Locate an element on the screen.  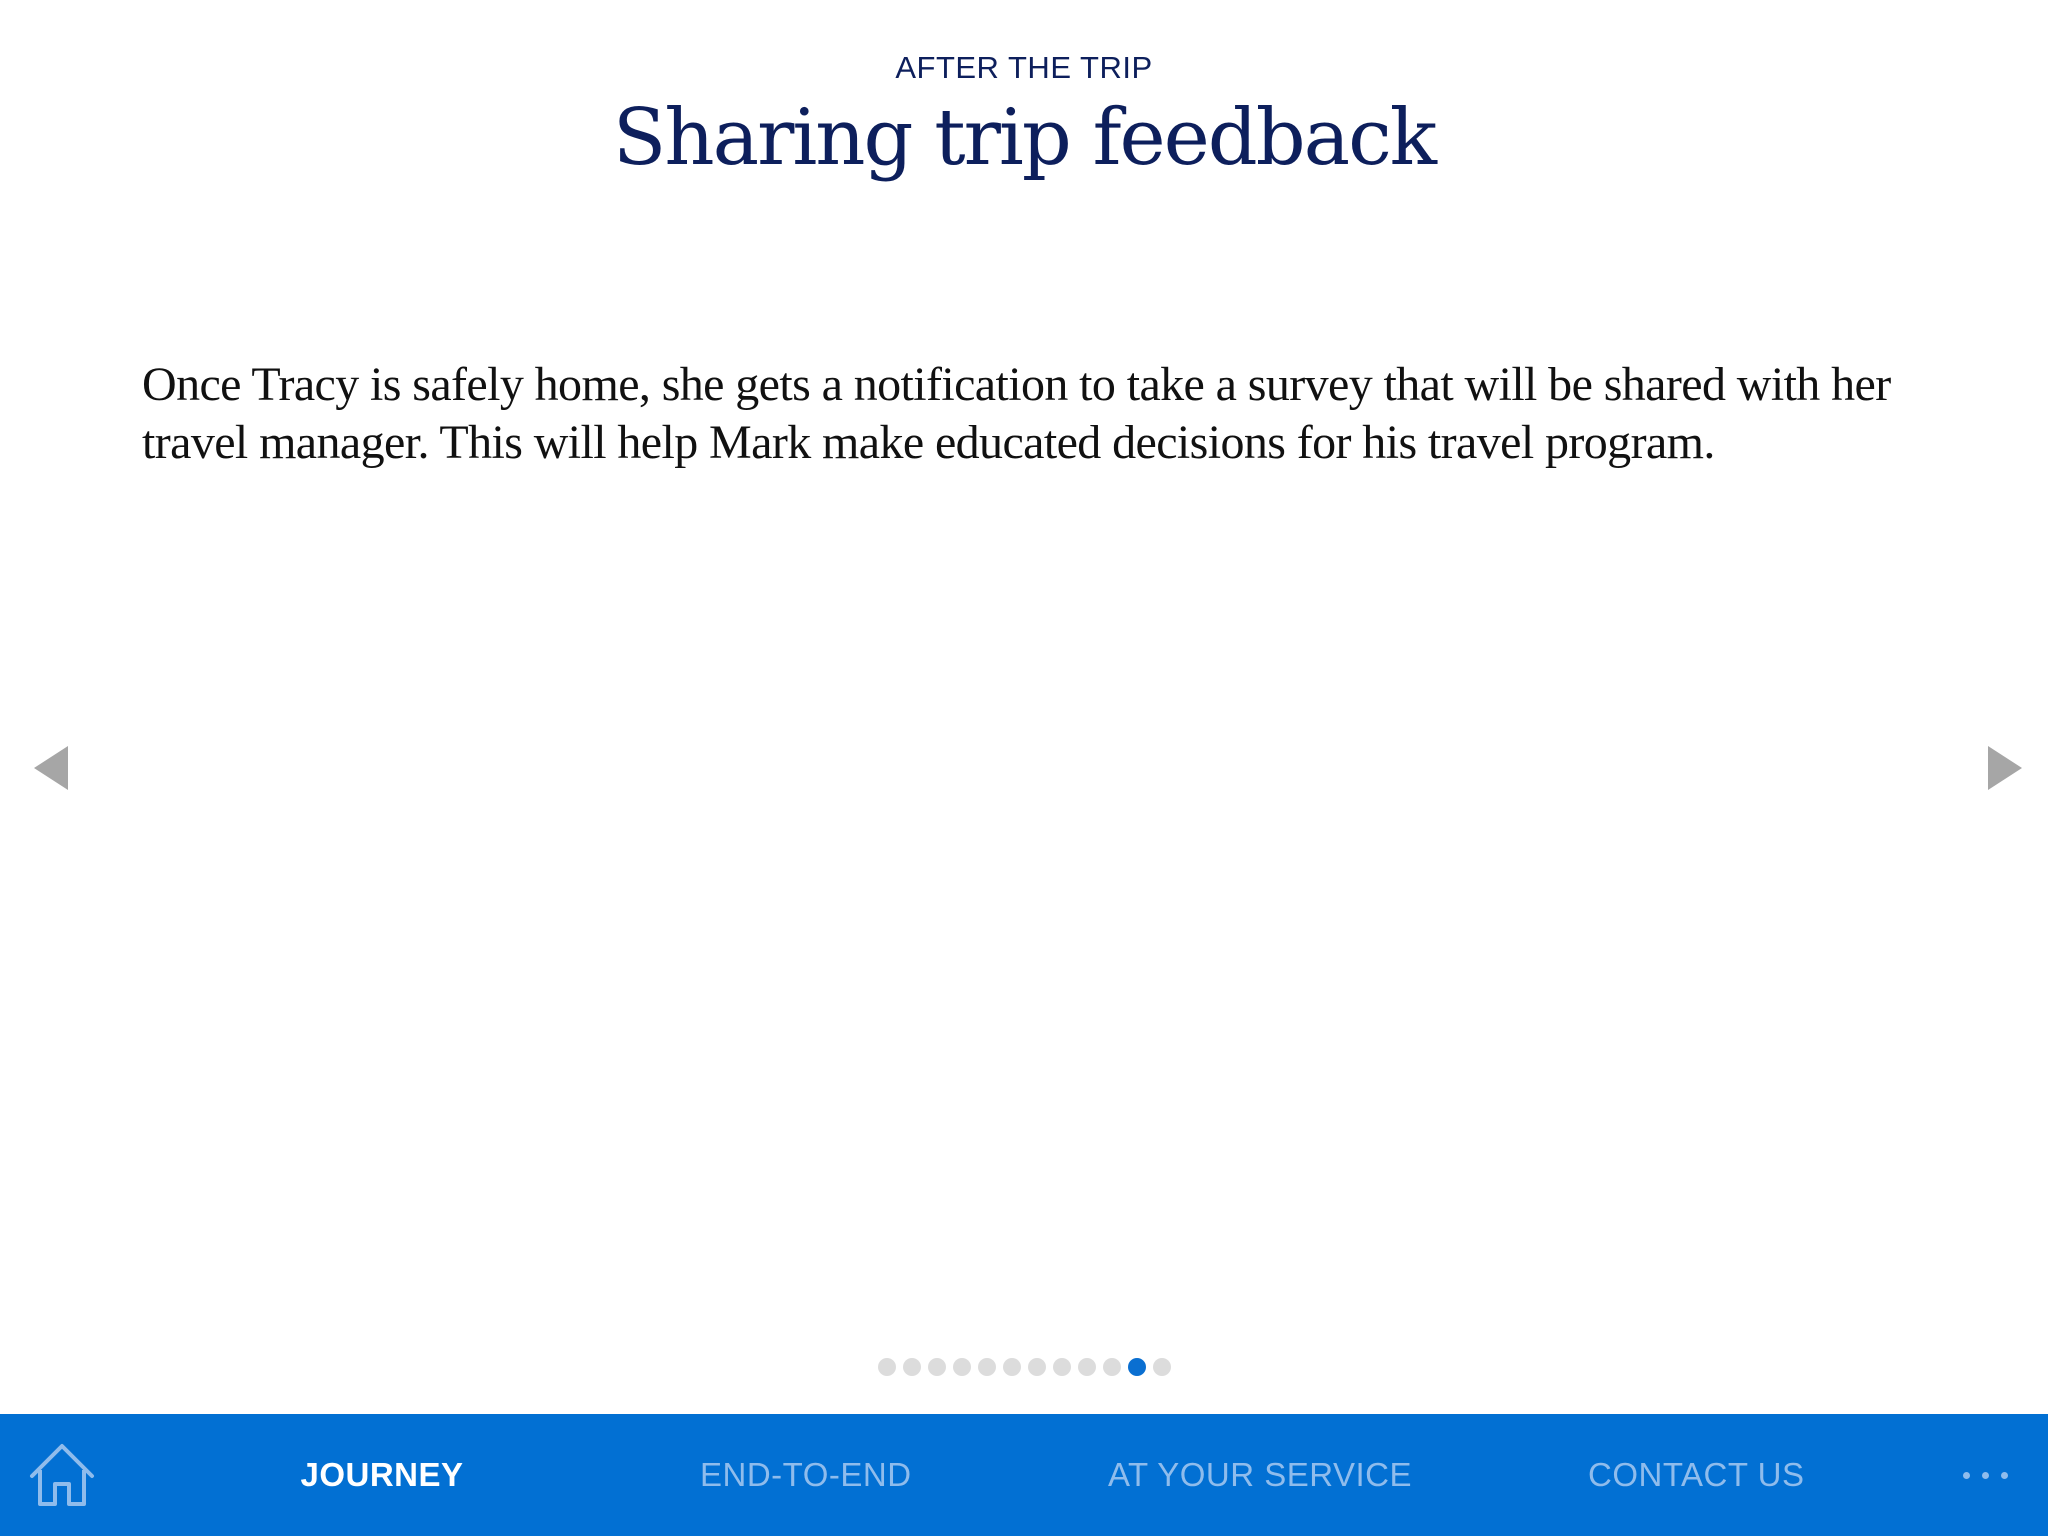
section-eyebrow: AFTER THE TRIP is located at coordinates (1024, 67).